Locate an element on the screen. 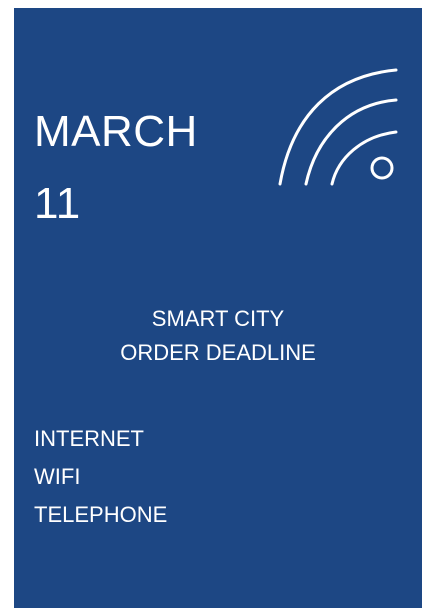 This screenshot has height=608, width=436. headline-line-2: ORDER DEADLINE is located at coordinates (218, 352).